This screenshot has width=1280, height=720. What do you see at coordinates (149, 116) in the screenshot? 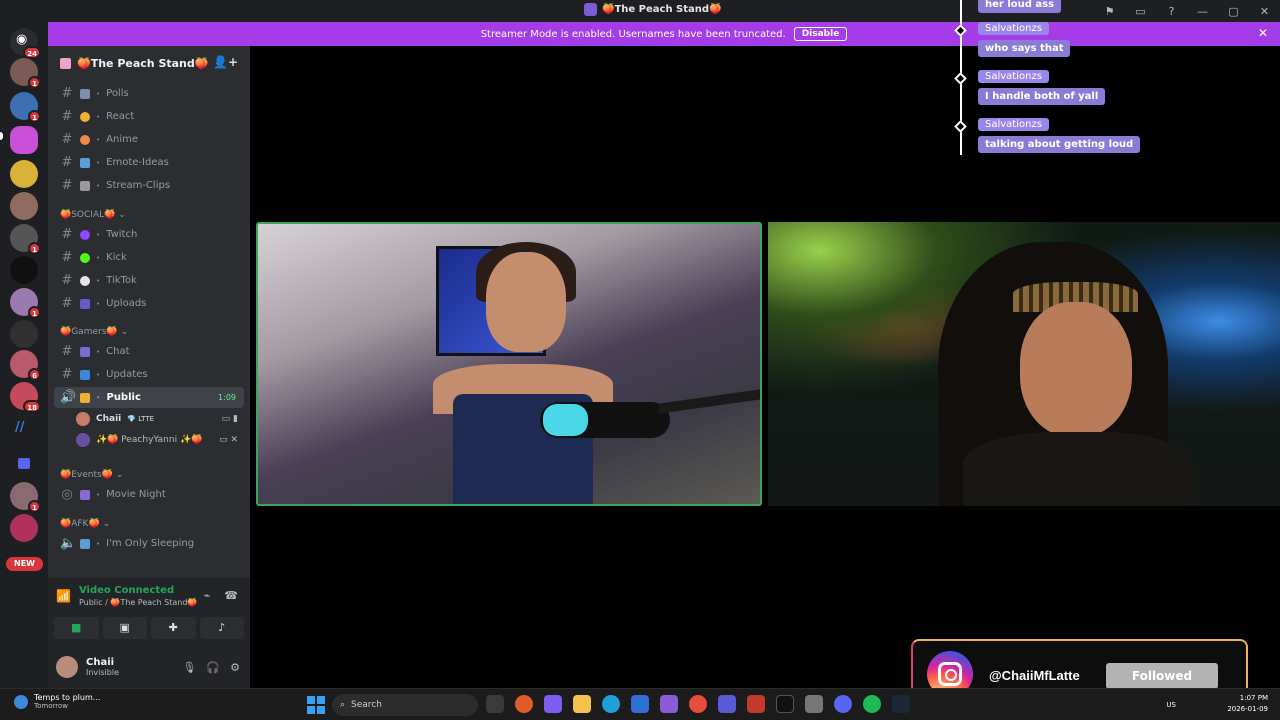
I see `channel-react: # • React` at bounding box center [149, 116].